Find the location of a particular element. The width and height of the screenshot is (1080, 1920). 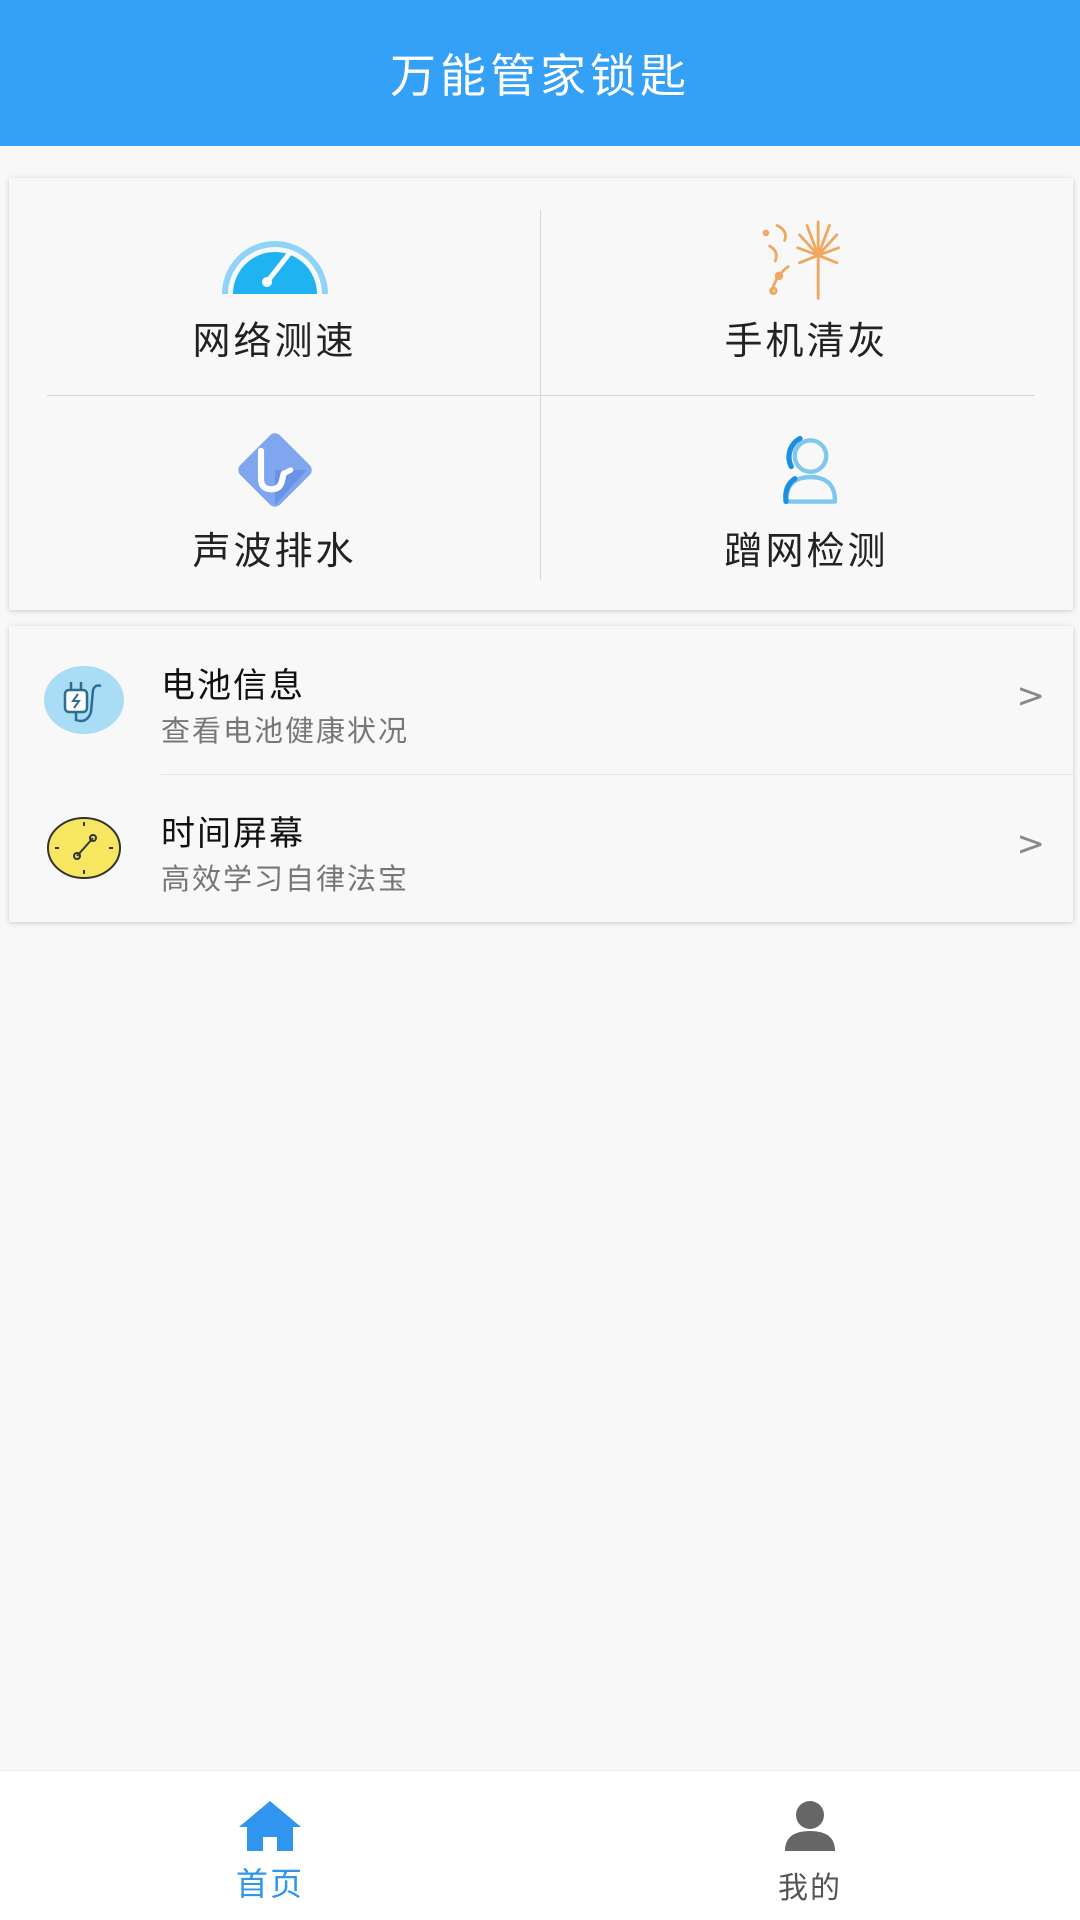

user-icon is located at coordinates (809, 470).